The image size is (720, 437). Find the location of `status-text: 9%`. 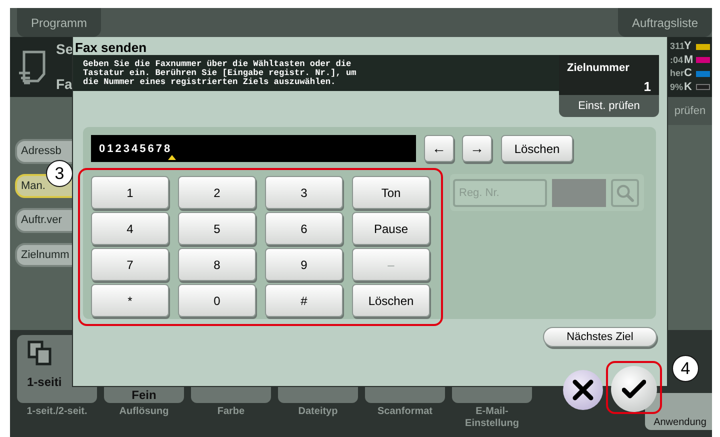

status-text: 9% is located at coordinates (677, 87).